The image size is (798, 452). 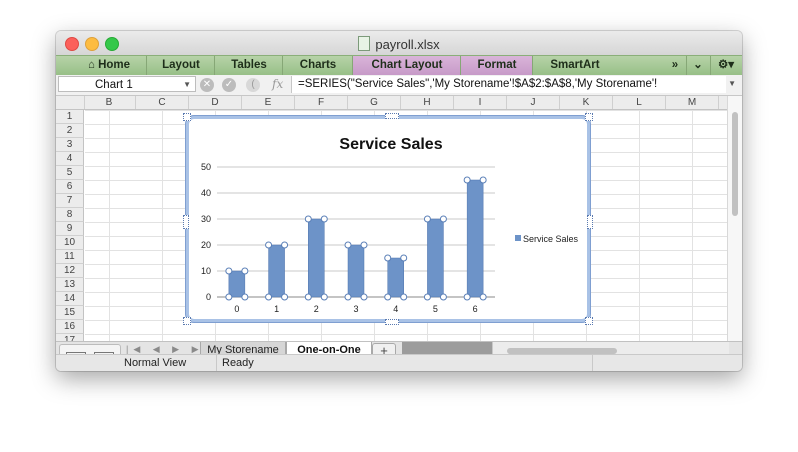 What do you see at coordinates (70, 215) in the screenshot?
I see `row-header: 8` at bounding box center [70, 215].